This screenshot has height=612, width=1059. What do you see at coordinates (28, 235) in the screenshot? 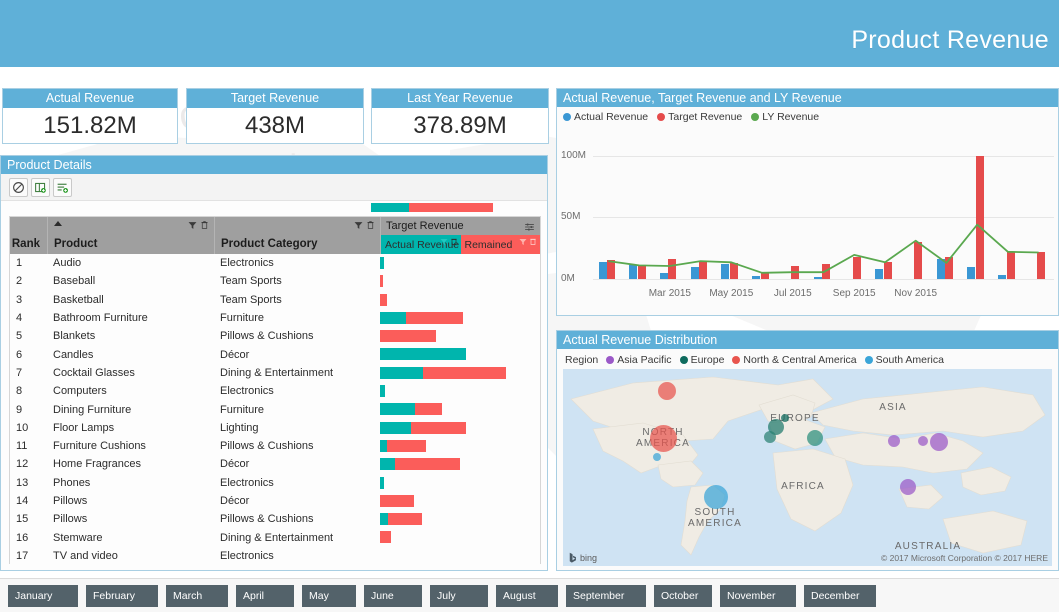
I see `column-header-rank: Rank` at bounding box center [28, 235].